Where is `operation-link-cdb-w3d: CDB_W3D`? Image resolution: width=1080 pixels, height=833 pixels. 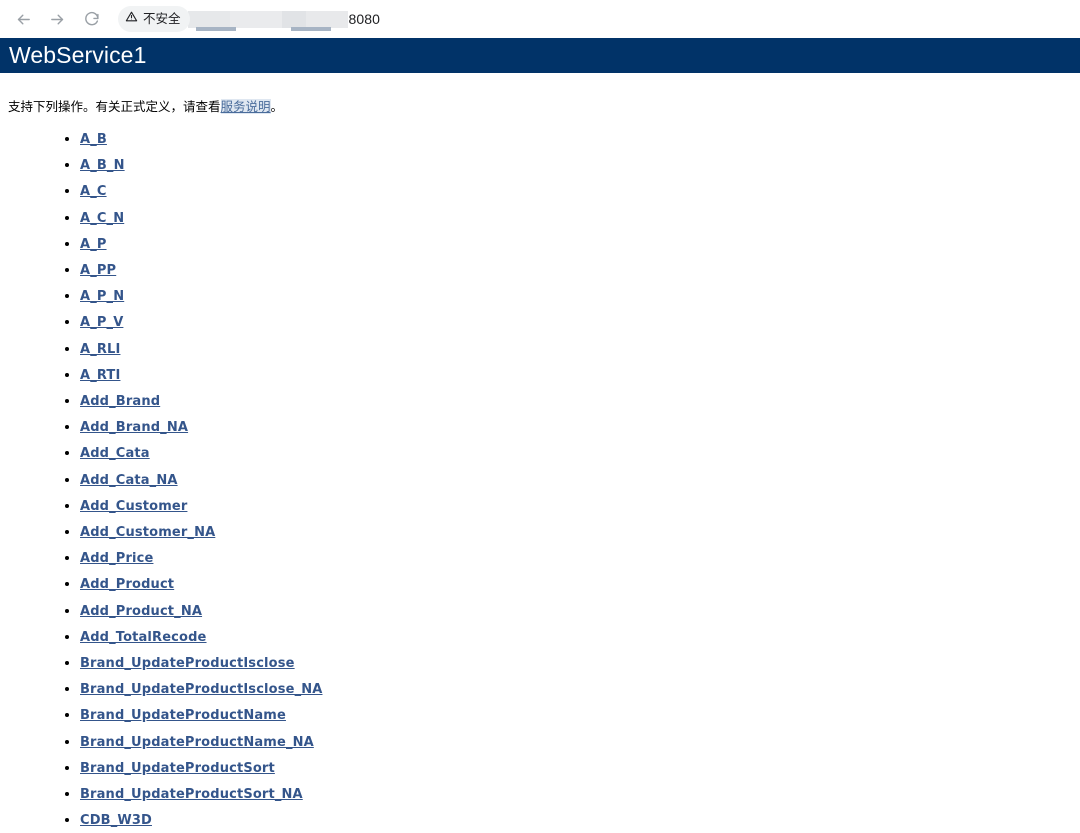
operation-link-cdb-w3d: CDB_W3D is located at coordinates (116, 820).